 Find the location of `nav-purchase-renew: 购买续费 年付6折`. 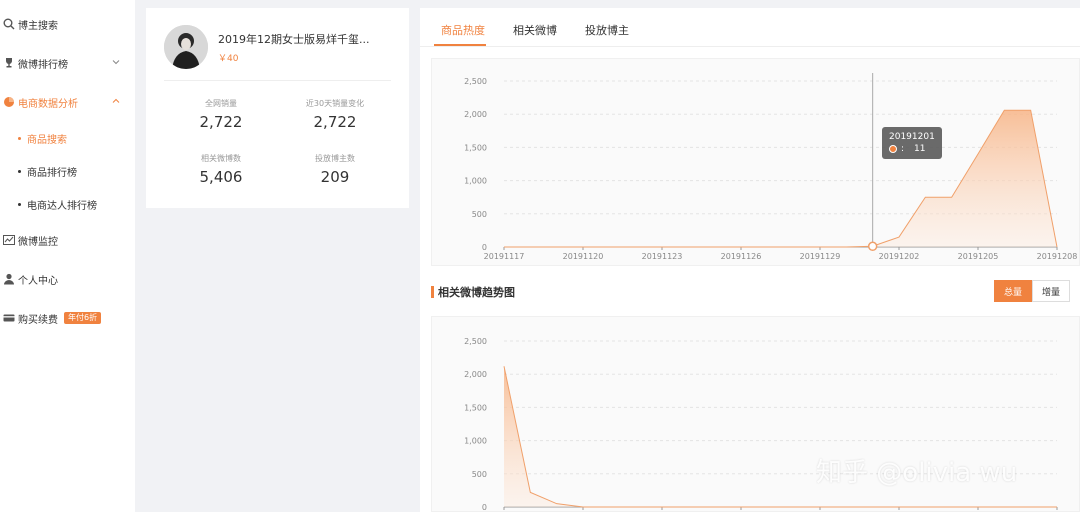

nav-purchase-renew: 购买续费 年付6折 is located at coordinates (67, 318).